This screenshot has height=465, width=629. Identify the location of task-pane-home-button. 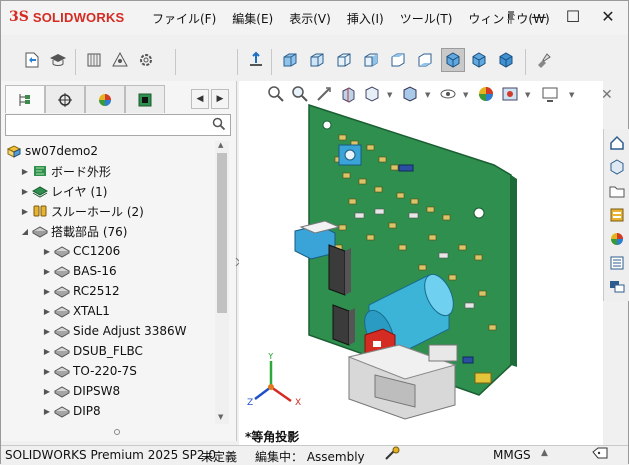
(617, 143).